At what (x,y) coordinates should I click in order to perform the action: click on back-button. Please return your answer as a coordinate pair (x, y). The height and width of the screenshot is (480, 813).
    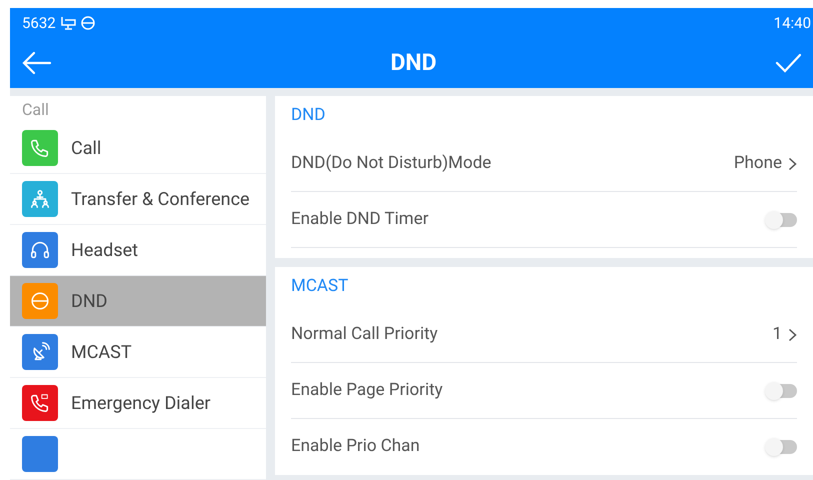
    Looking at the image, I should click on (37, 63).